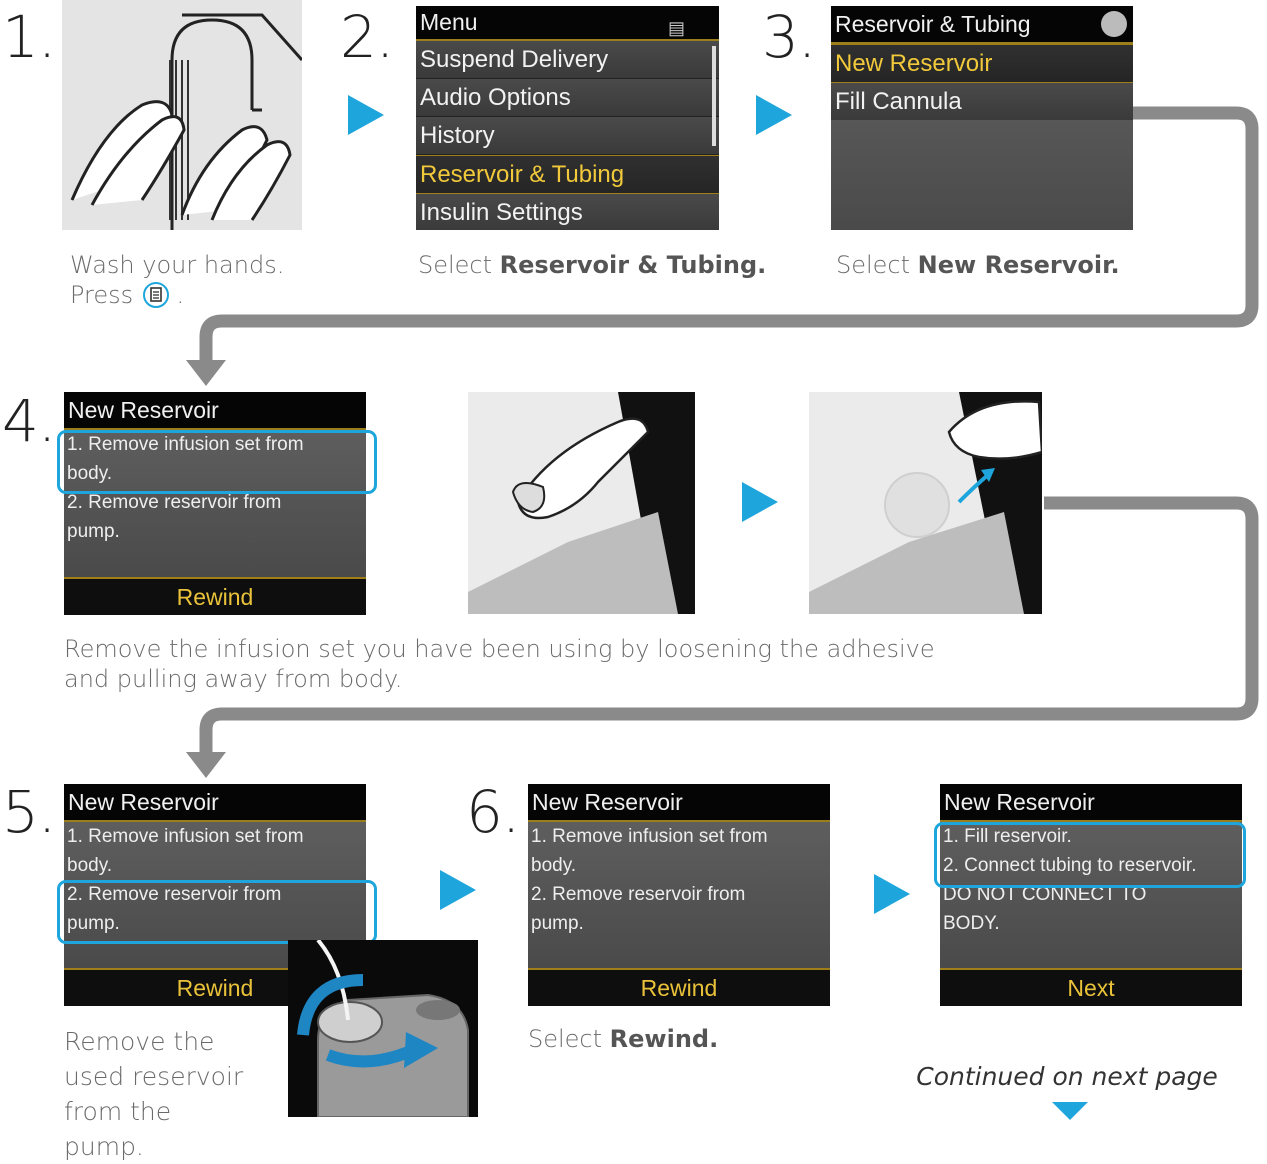  Describe the element at coordinates (1091, 987) in the screenshot. I see `next-button: Next` at that location.